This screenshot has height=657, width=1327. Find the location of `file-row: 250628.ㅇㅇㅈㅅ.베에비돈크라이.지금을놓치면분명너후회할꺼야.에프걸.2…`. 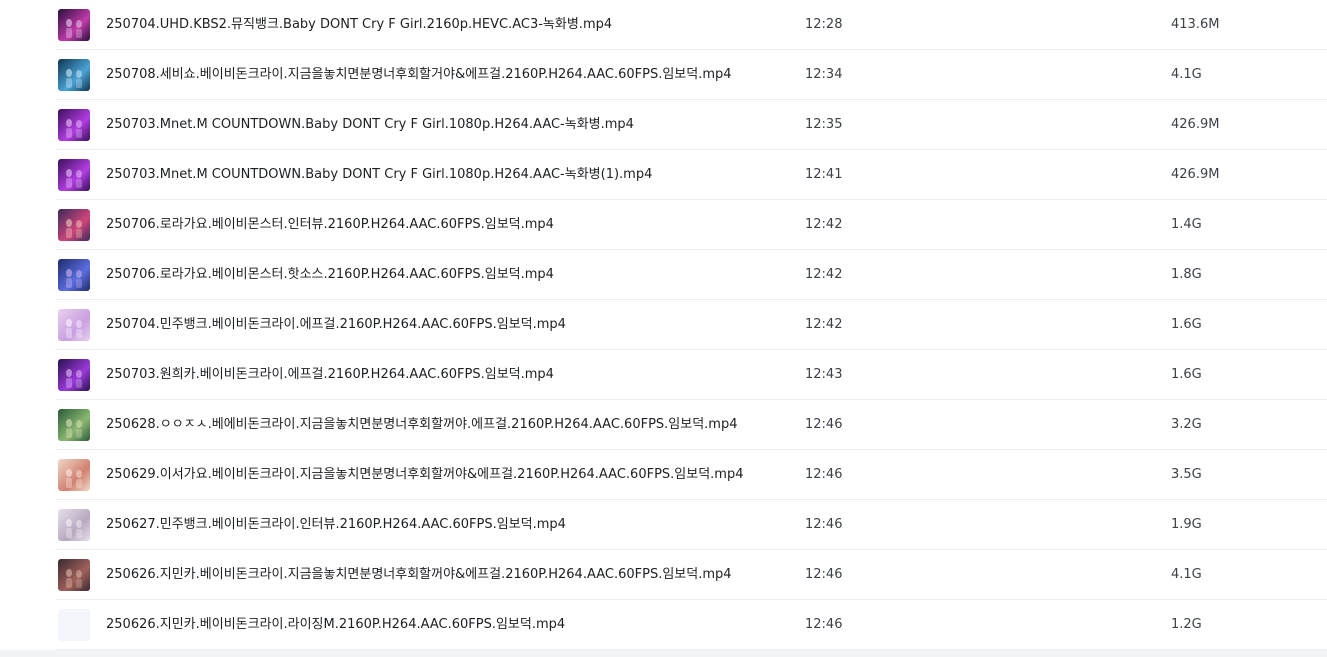

file-row: 250628.ㅇㅇㅈㅅ.베에비돈크라이.지금을놓치면분명너후회할꺼야.에프걸.2… is located at coordinates (663, 425).